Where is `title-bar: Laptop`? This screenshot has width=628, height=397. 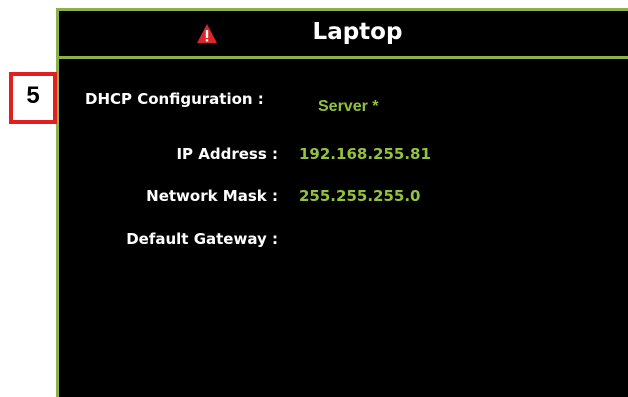 title-bar: Laptop is located at coordinates (343, 35).